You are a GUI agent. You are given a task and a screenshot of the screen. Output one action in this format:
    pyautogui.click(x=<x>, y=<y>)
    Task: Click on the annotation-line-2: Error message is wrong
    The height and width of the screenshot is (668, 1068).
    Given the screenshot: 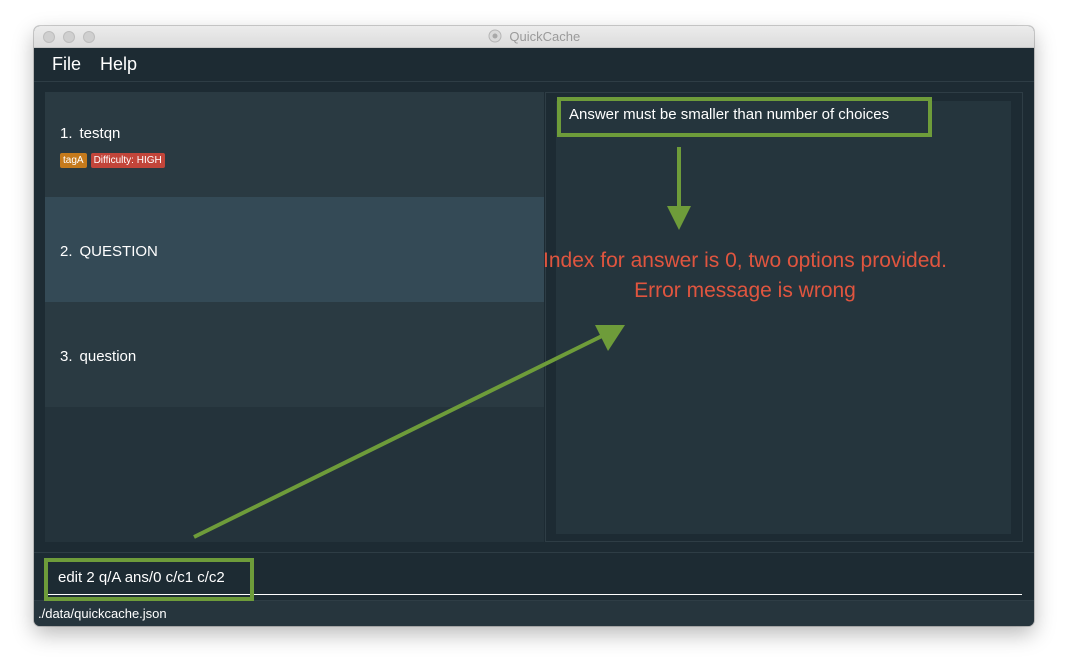 What is the action you would take?
    pyautogui.click(x=745, y=290)
    